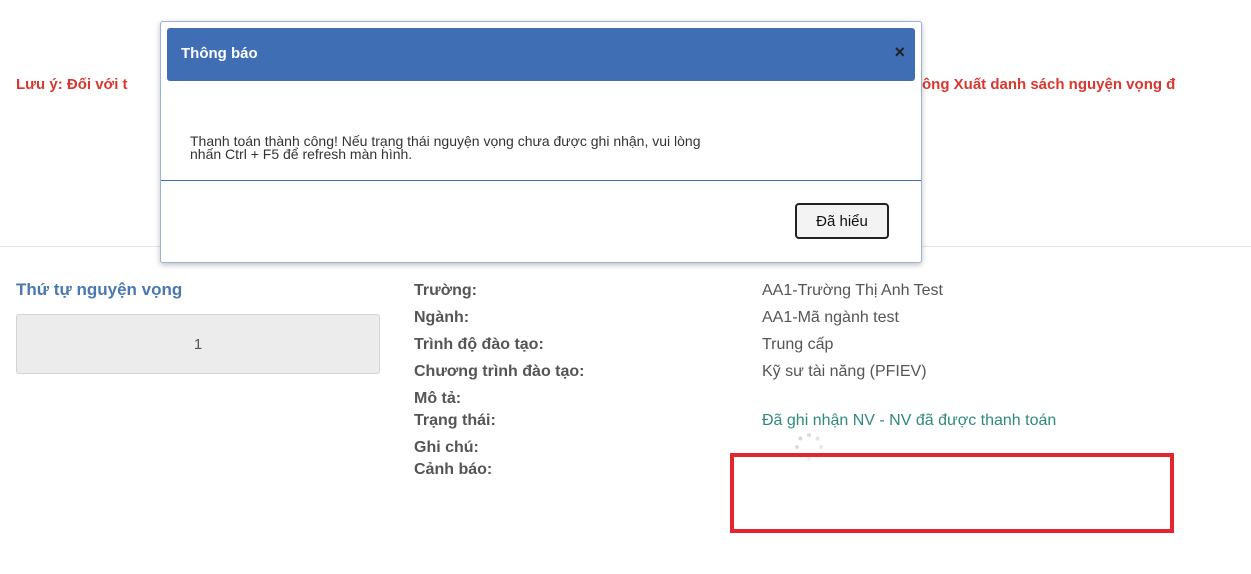 Image resolution: width=1251 pixels, height=574 pixels. What do you see at coordinates (499, 371) in the screenshot?
I see `label-program: Chương trình đào tạo:` at bounding box center [499, 371].